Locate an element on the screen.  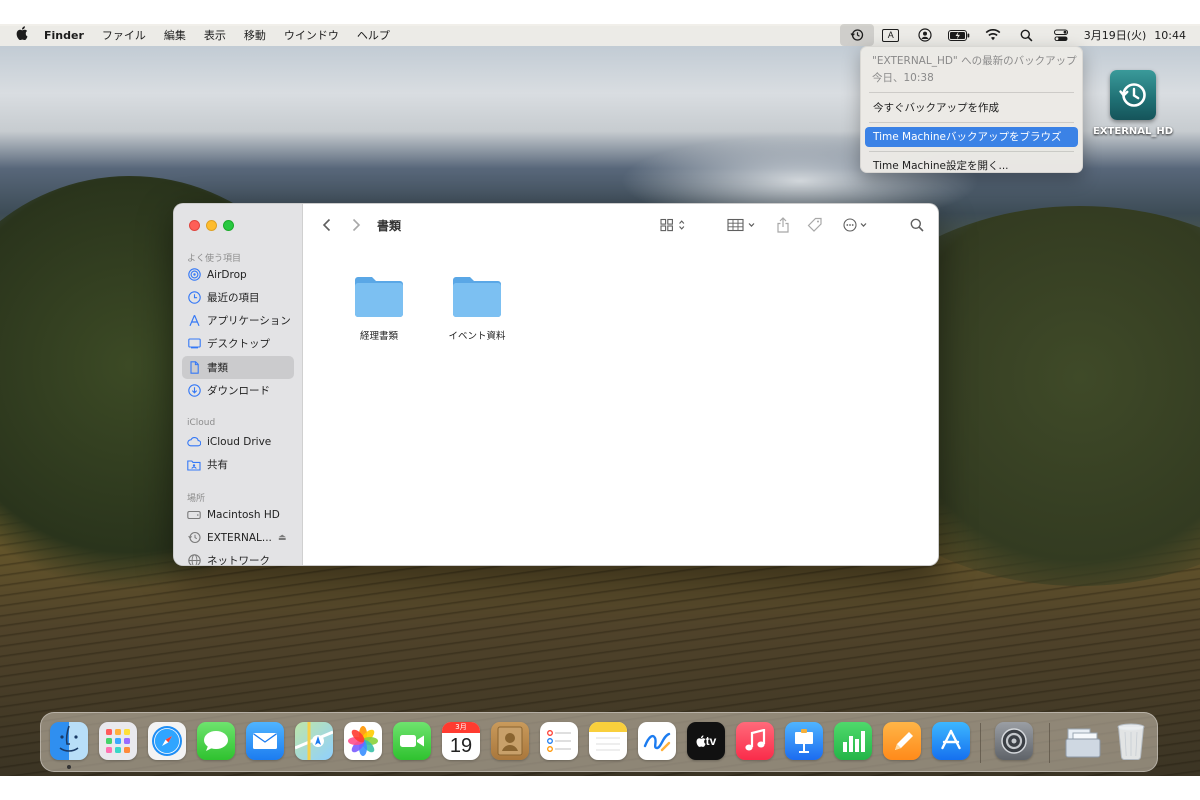
time-machine-status-icon is located at coordinates (856, 35).